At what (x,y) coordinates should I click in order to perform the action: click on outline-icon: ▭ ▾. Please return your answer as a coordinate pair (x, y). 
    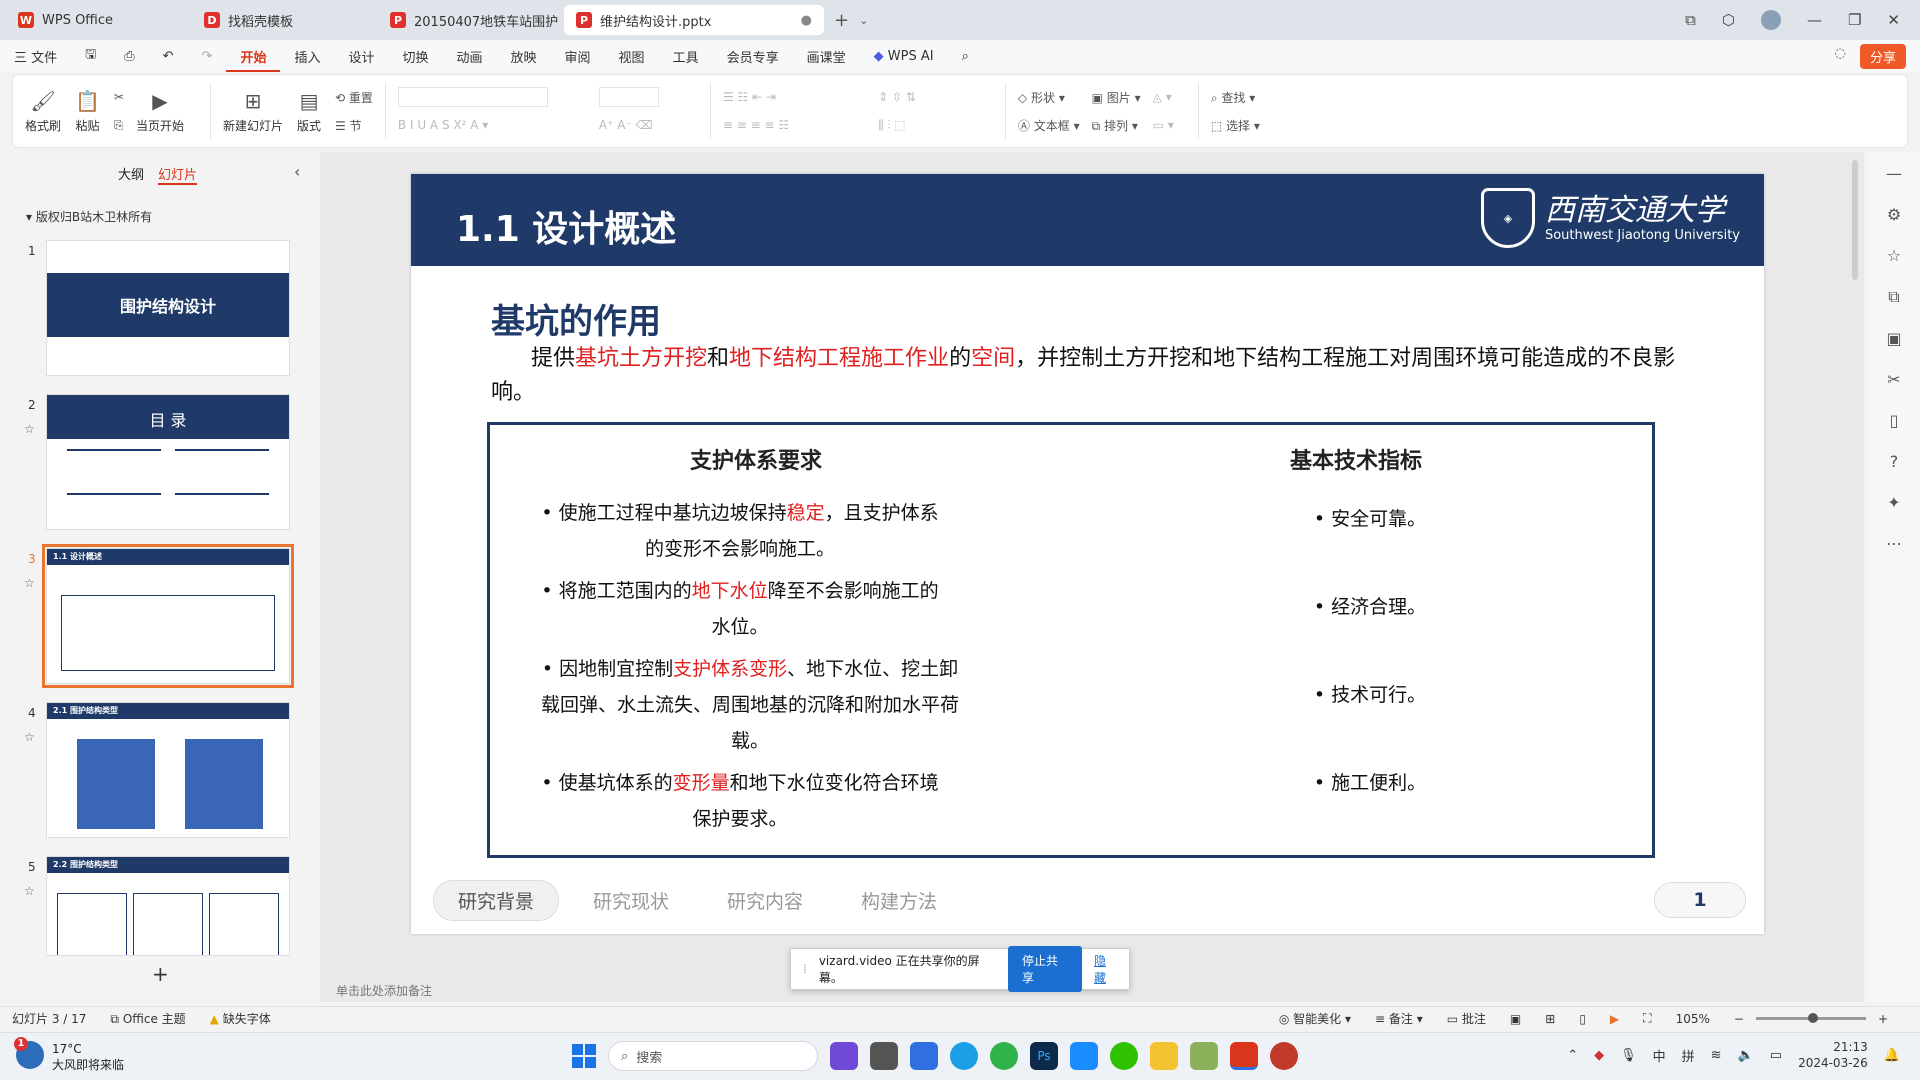
    Looking at the image, I should click on (1163, 125).